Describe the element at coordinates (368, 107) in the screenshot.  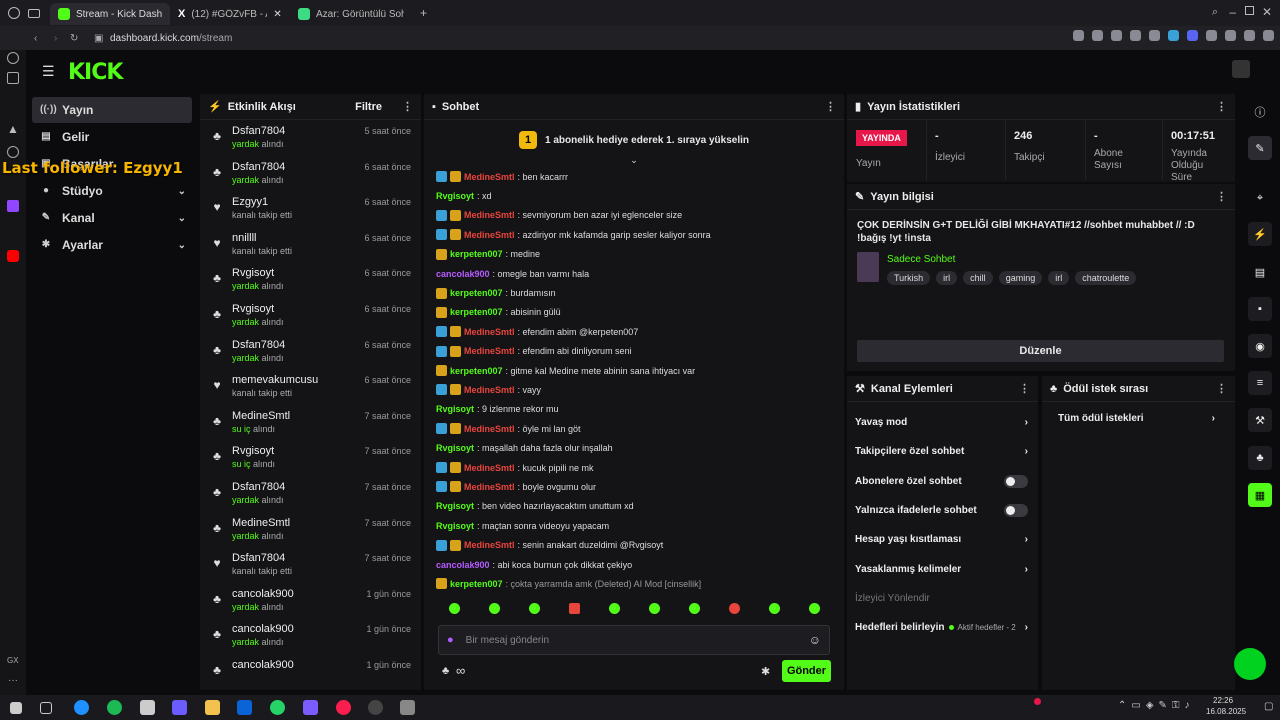
I see `filter-button: Filtre` at that location.